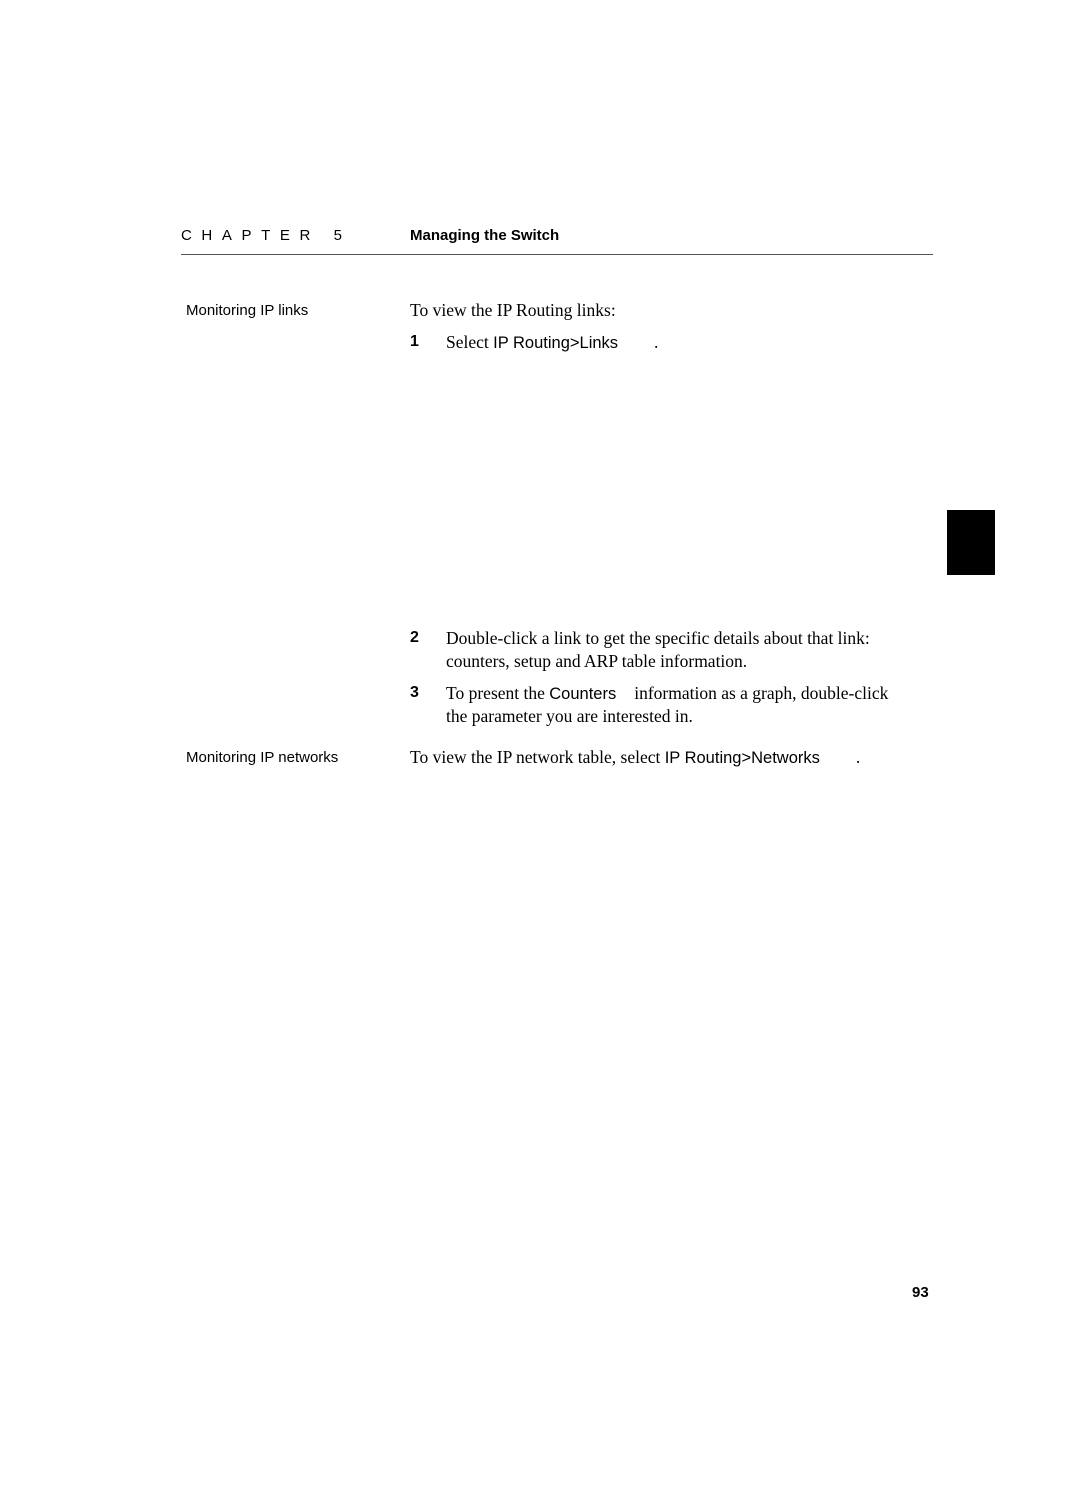 This screenshot has width=1080, height=1492. Describe the element at coordinates (920, 1292) in the screenshot. I see `page-number: 93` at that location.